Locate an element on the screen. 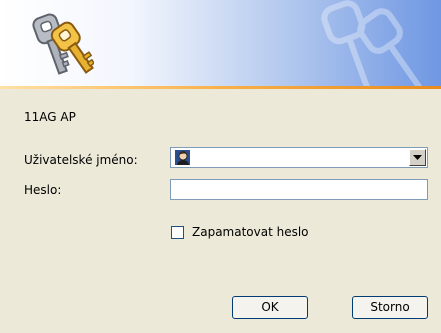 Image resolution: width=441 pixels, height=333 pixels. remember-password-label: Zapamatovat heslo is located at coordinates (250, 232).